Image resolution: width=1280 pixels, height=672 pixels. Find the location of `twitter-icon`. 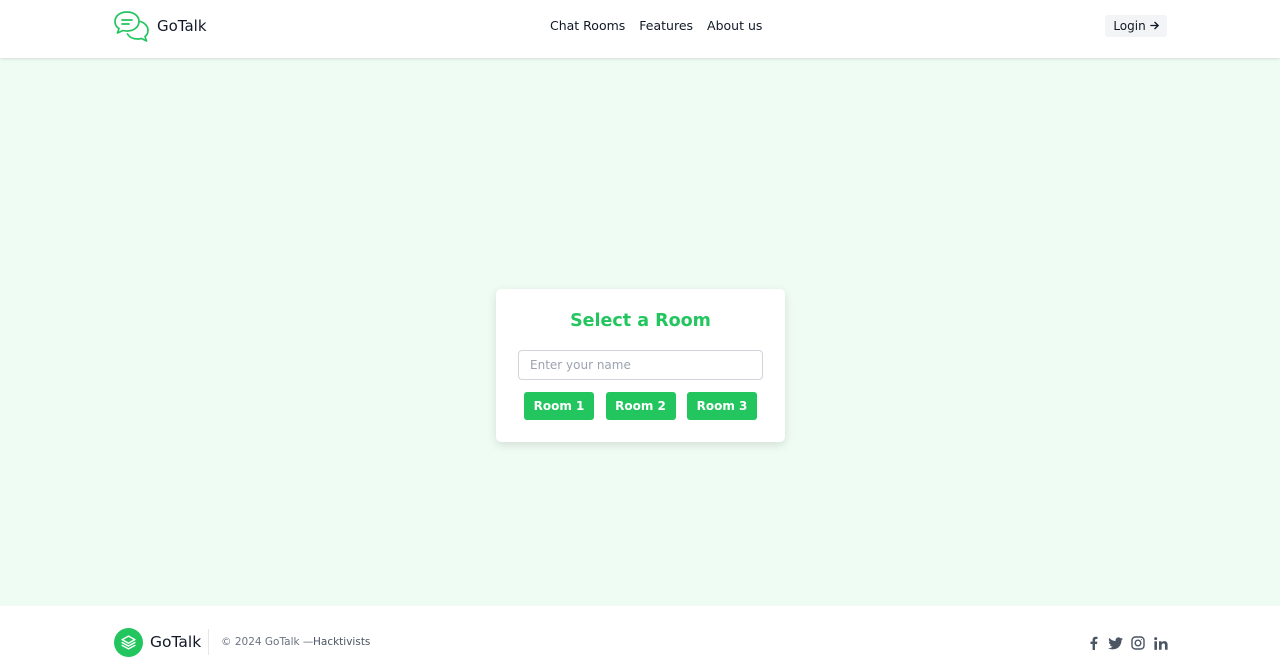

twitter-icon is located at coordinates (1116, 643).